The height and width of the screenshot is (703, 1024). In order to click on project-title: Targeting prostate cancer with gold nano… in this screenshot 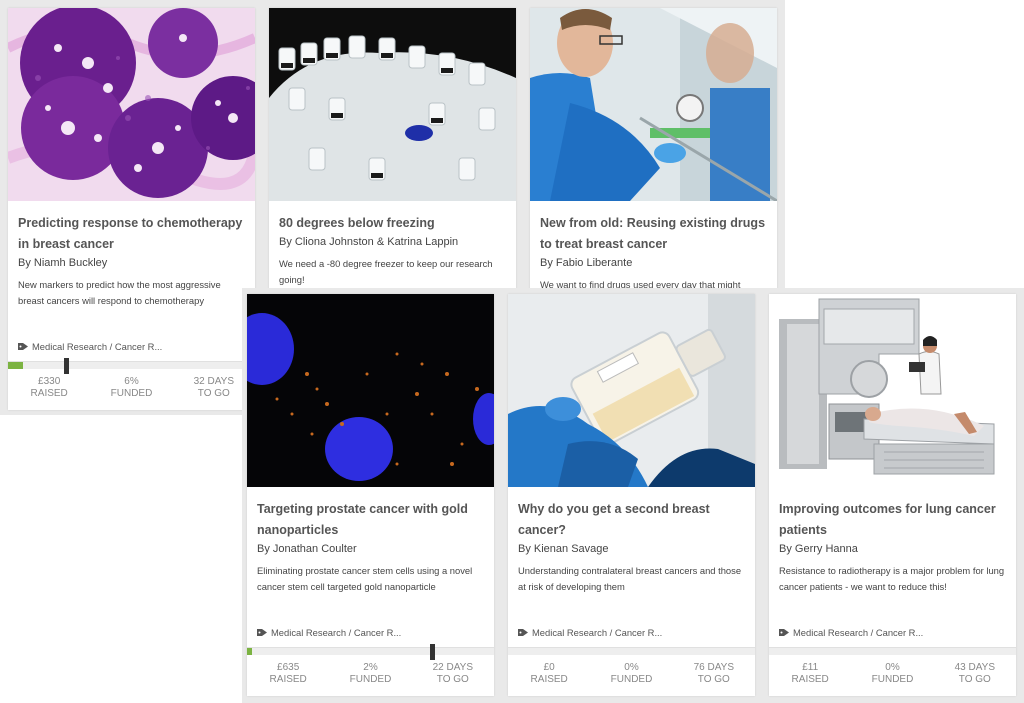, I will do `click(371, 520)`.